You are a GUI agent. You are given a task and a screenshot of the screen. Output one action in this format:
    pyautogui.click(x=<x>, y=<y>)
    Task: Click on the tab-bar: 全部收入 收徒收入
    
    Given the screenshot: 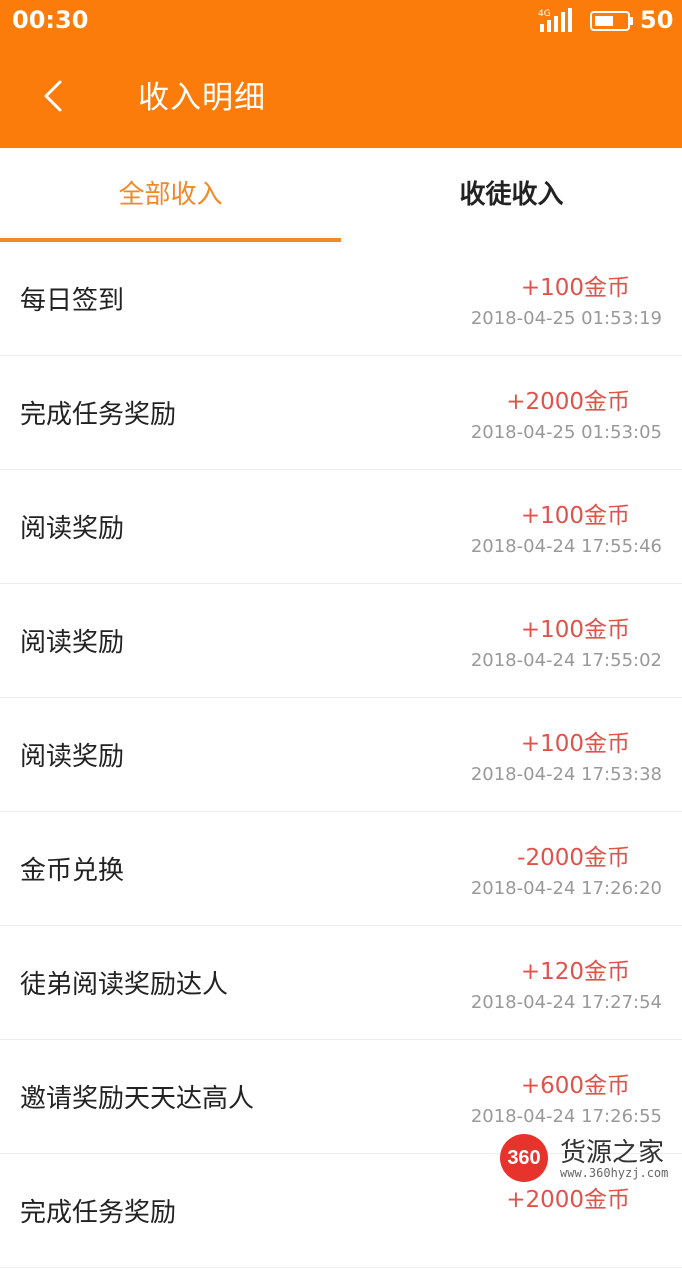 What is the action you would take?
    pyautogui.click(x=341, y=195)
    